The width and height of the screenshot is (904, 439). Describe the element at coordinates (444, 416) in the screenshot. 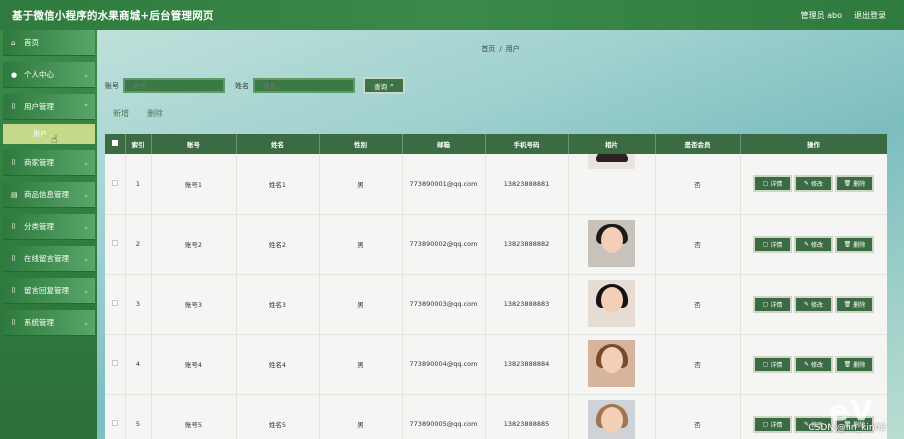

I see `cell-email: 773890005@qq.com` at that location.